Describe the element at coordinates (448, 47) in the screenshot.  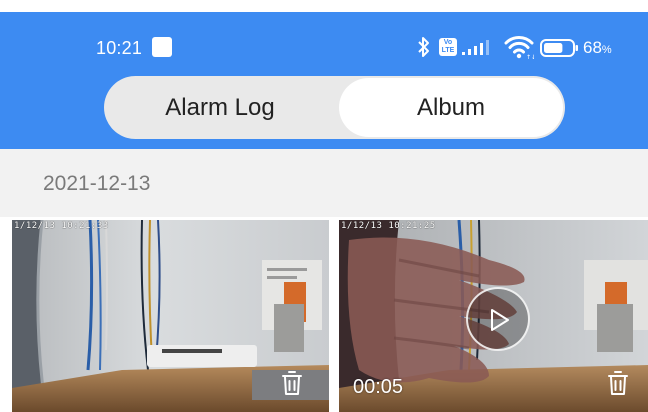
I see `volte-icon: Vo LTE` at that location.